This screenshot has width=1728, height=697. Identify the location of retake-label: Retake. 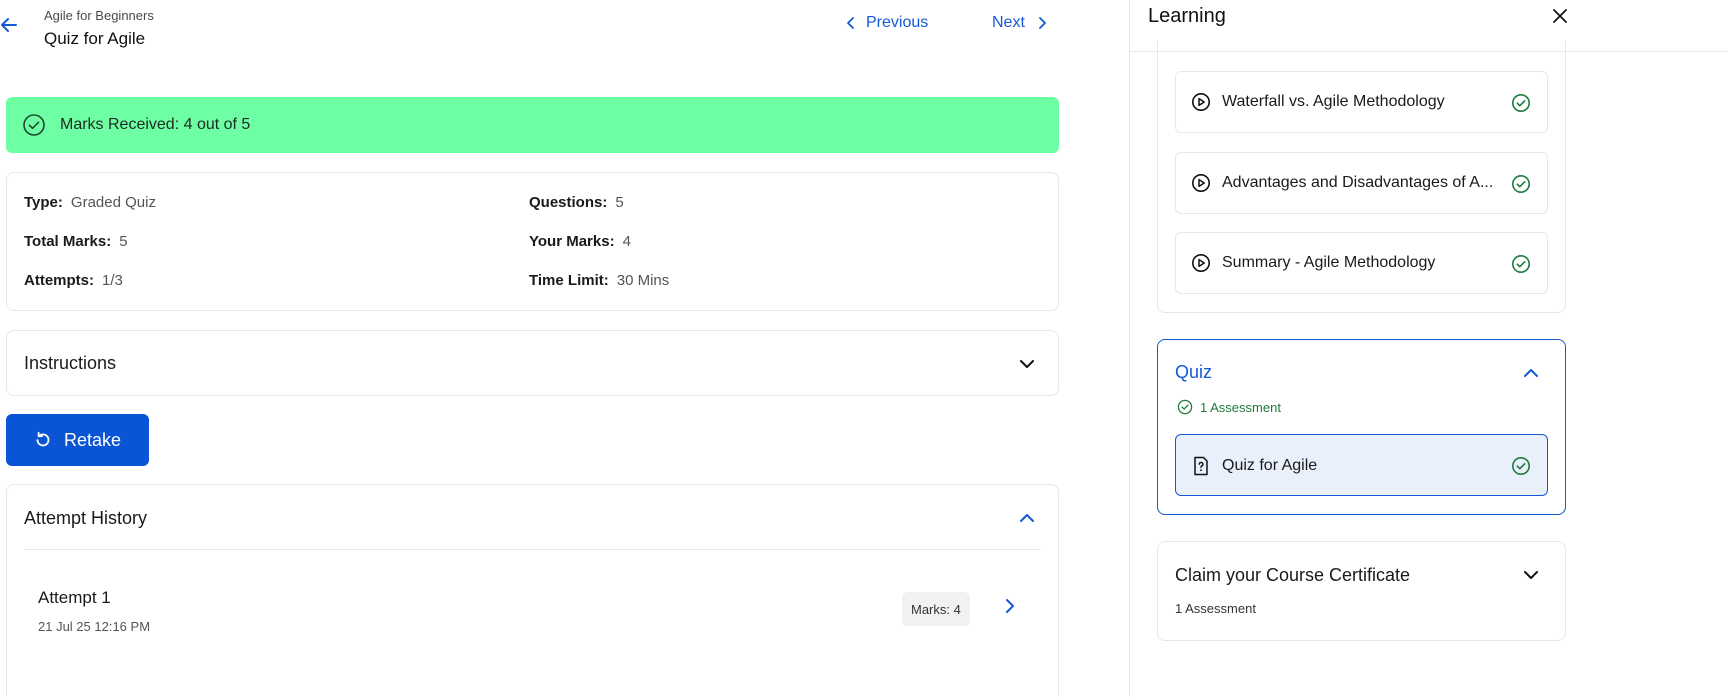
(92, 439).